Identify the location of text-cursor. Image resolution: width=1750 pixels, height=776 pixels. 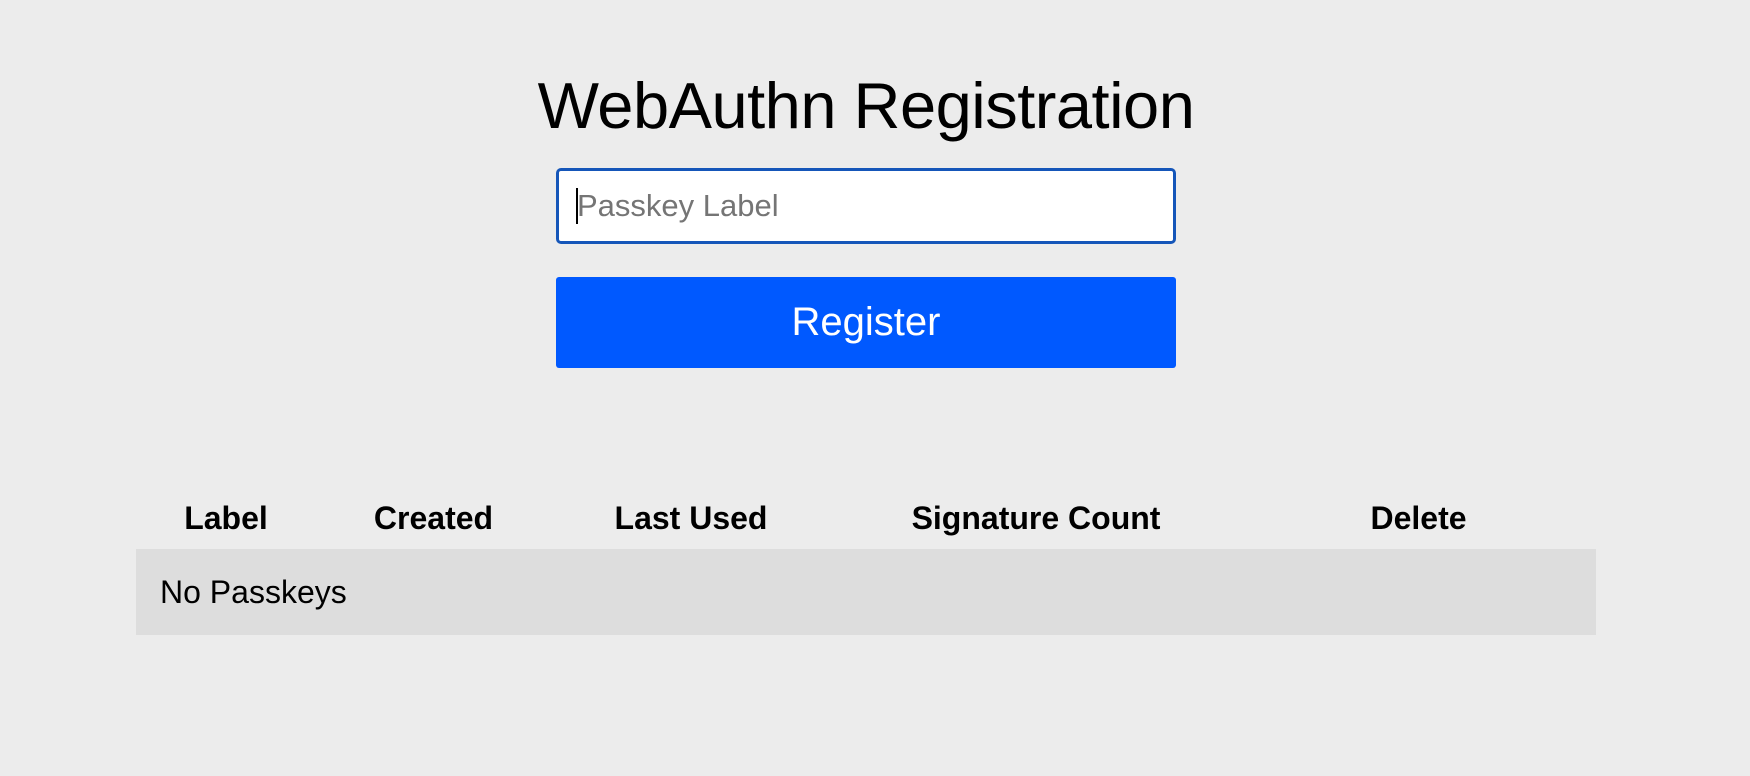
(577, 206).